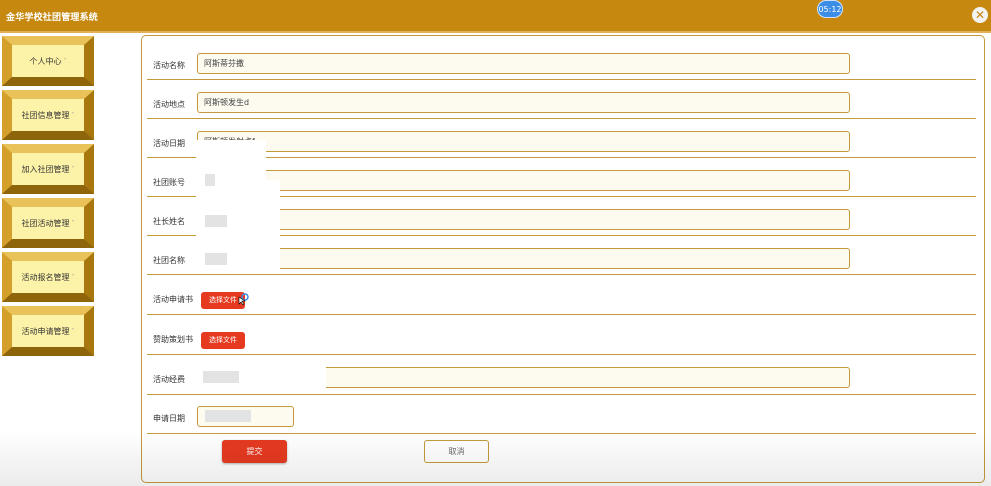 The width and height of the screenshot is (991, 486). Describe the element at coordinates (523, 141) in the screenshot. I see `activity-date-input: 阿斯顿发射点f` at that location.